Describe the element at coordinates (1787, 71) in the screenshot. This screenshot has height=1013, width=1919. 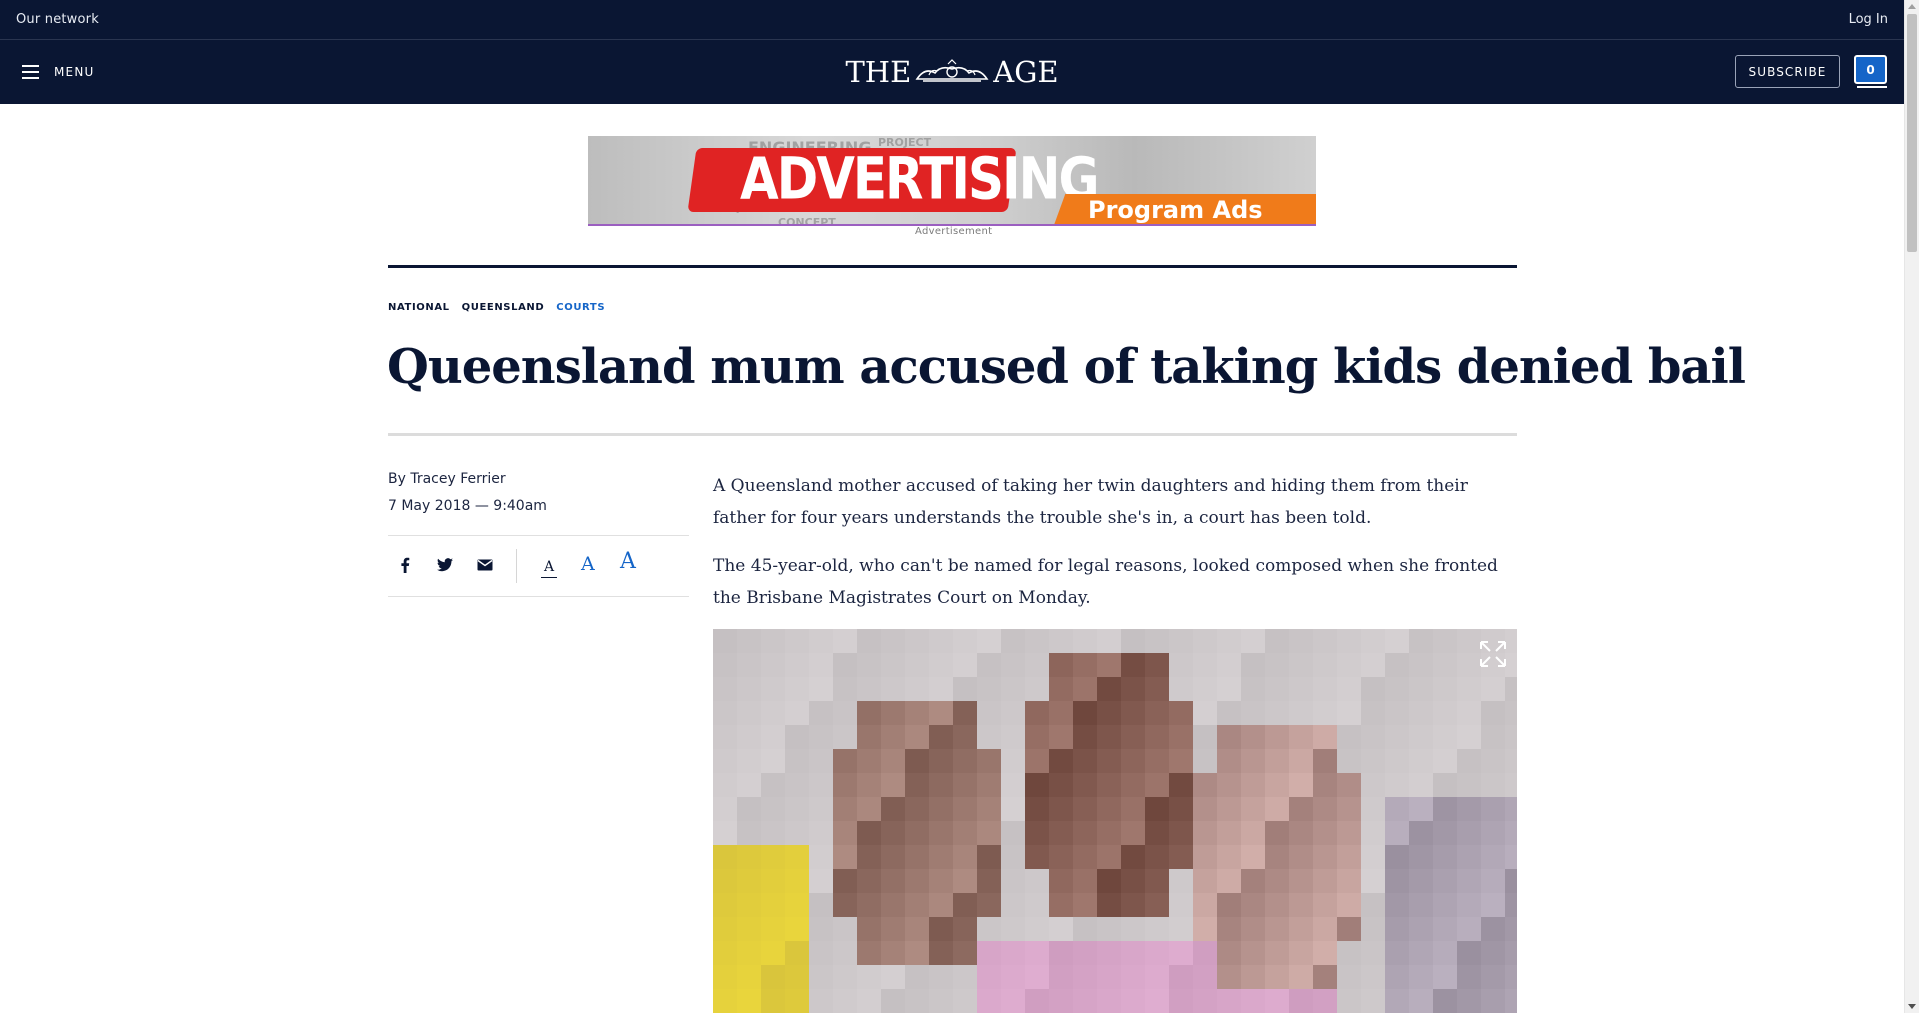
I see `subscribe-button: SUBSCRIBE` at that location.